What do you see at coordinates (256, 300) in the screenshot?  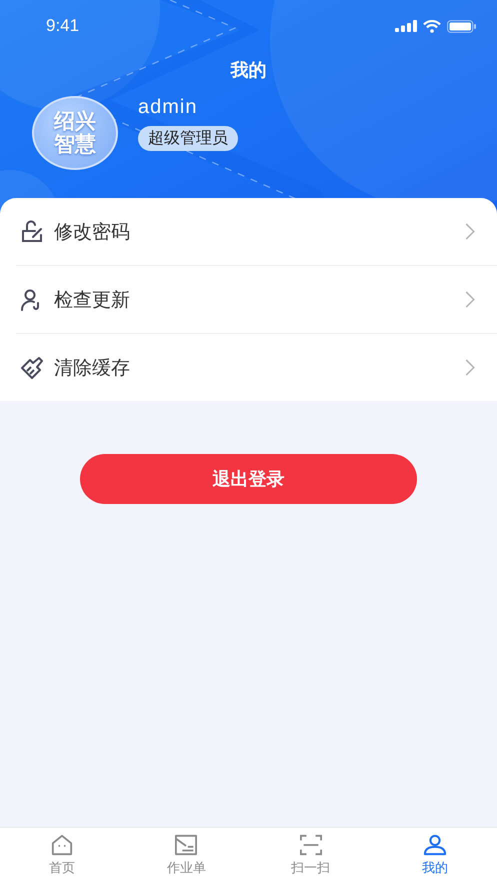 I see `menu-item: 检查更新` at bounding box center [256, 300].